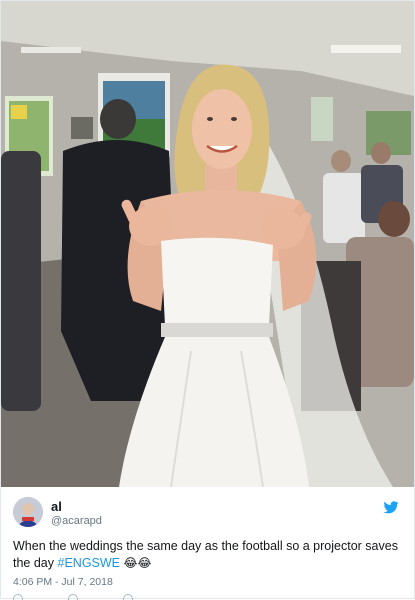  I want to click on user-handle: @acarapd, so click(76, 521).